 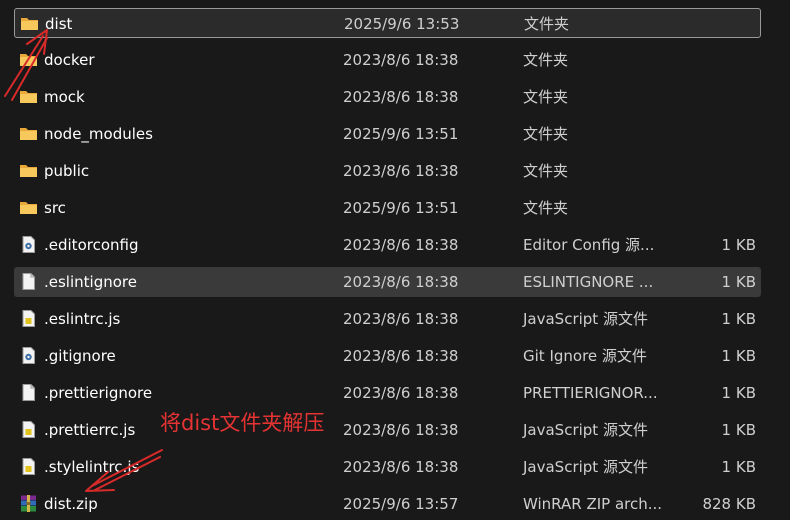 I want to click on file-row-src: src 2025/9/6 13:51 文件夹, so click(x=387, y=208).